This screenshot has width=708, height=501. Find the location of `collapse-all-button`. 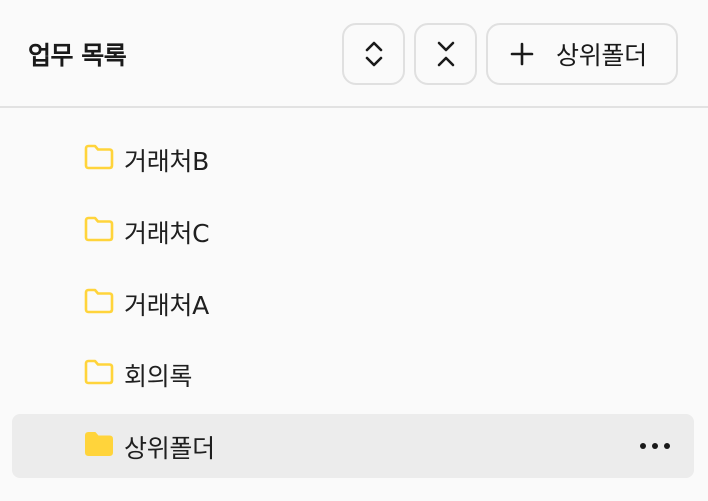

collapse-all-button is located at coordinates (445, 54).